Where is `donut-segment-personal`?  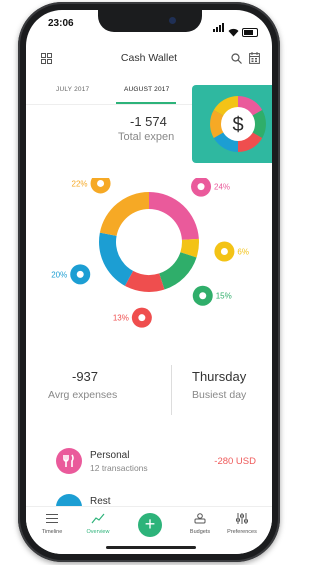
donut-segment-personal is located at coordinates (174, 216).